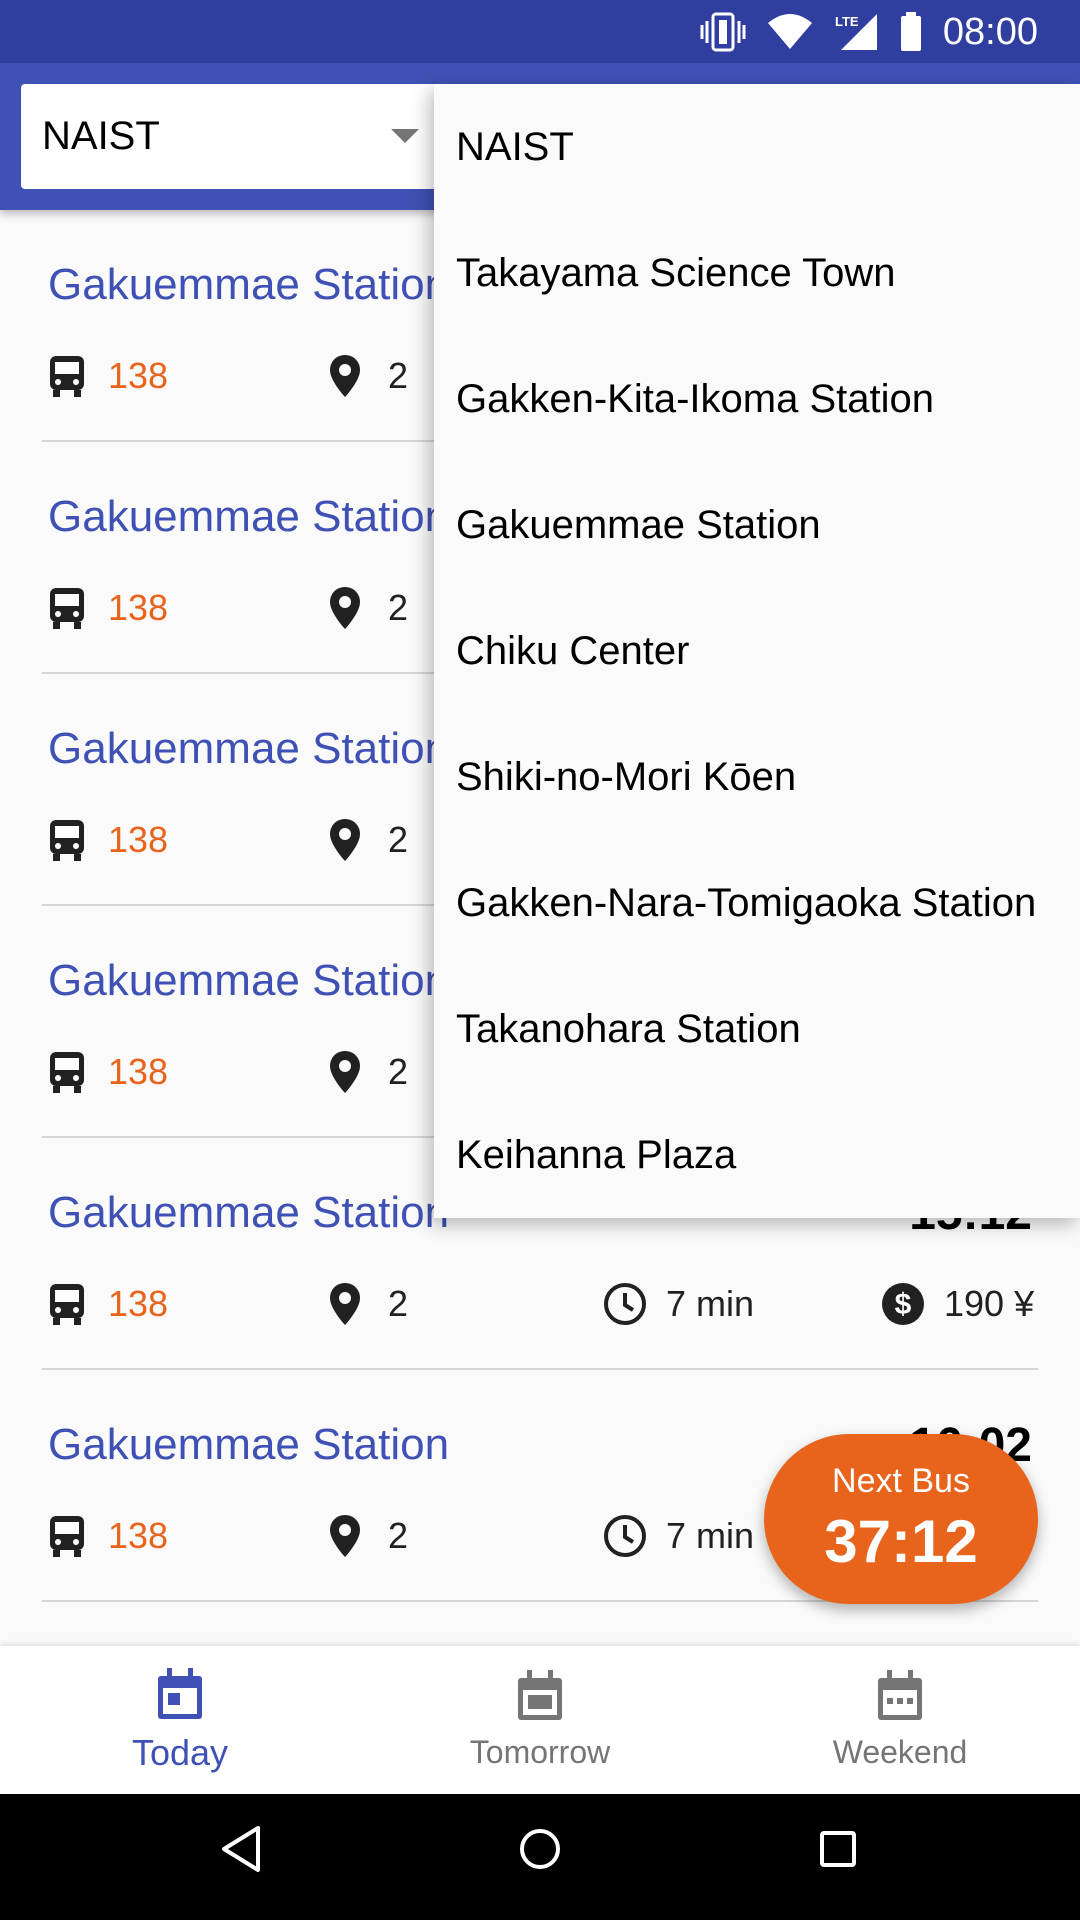  Describe the element at coordinates (540, 1752) in the screenshot. I see `tab-tomorrow-label: Tomorrow` at that location.